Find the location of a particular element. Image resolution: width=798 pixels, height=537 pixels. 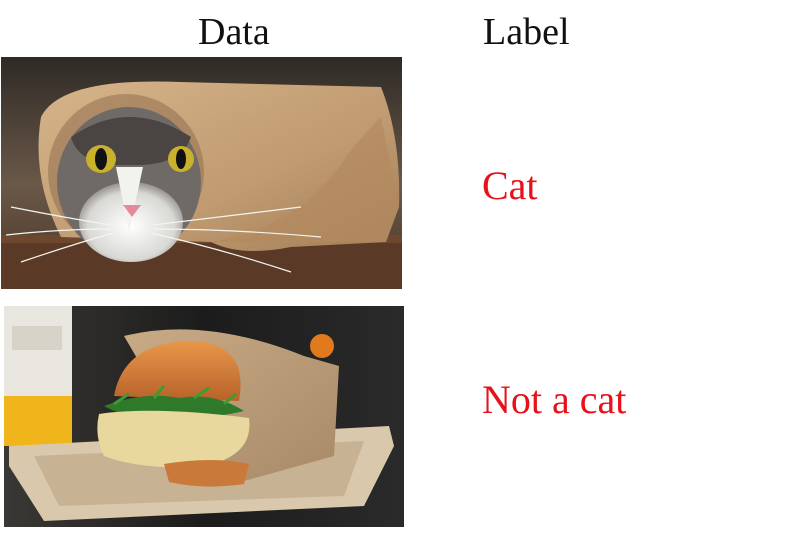

row-2-label: Not a cat is located at coordinates (554, 399).